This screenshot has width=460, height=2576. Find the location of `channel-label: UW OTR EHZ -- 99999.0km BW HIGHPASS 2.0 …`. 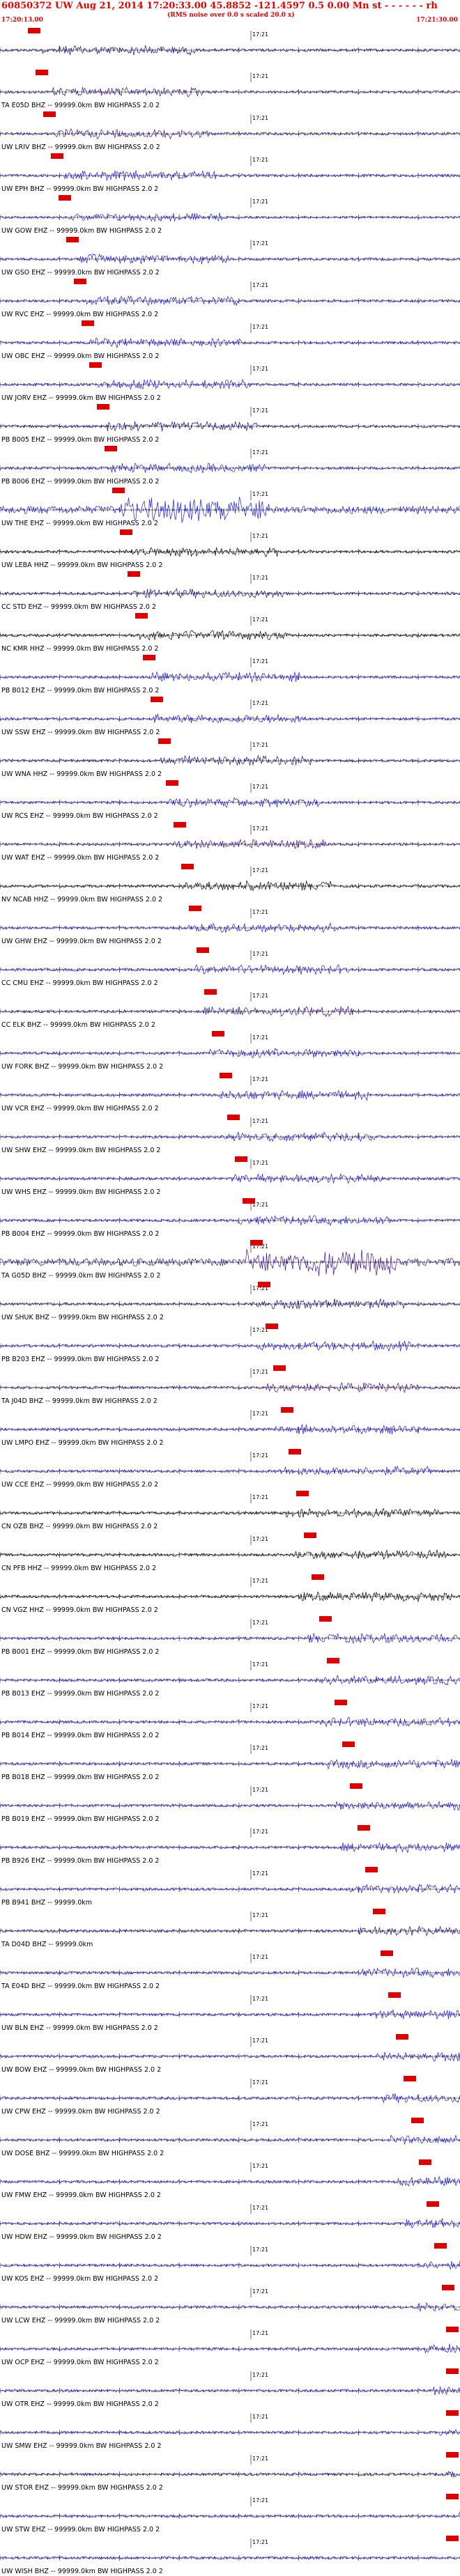

channel-label: UW OTR EHZ -- 99999.0km BW HIGHPASS 2.0 … is located at coordinates (80, 2404).